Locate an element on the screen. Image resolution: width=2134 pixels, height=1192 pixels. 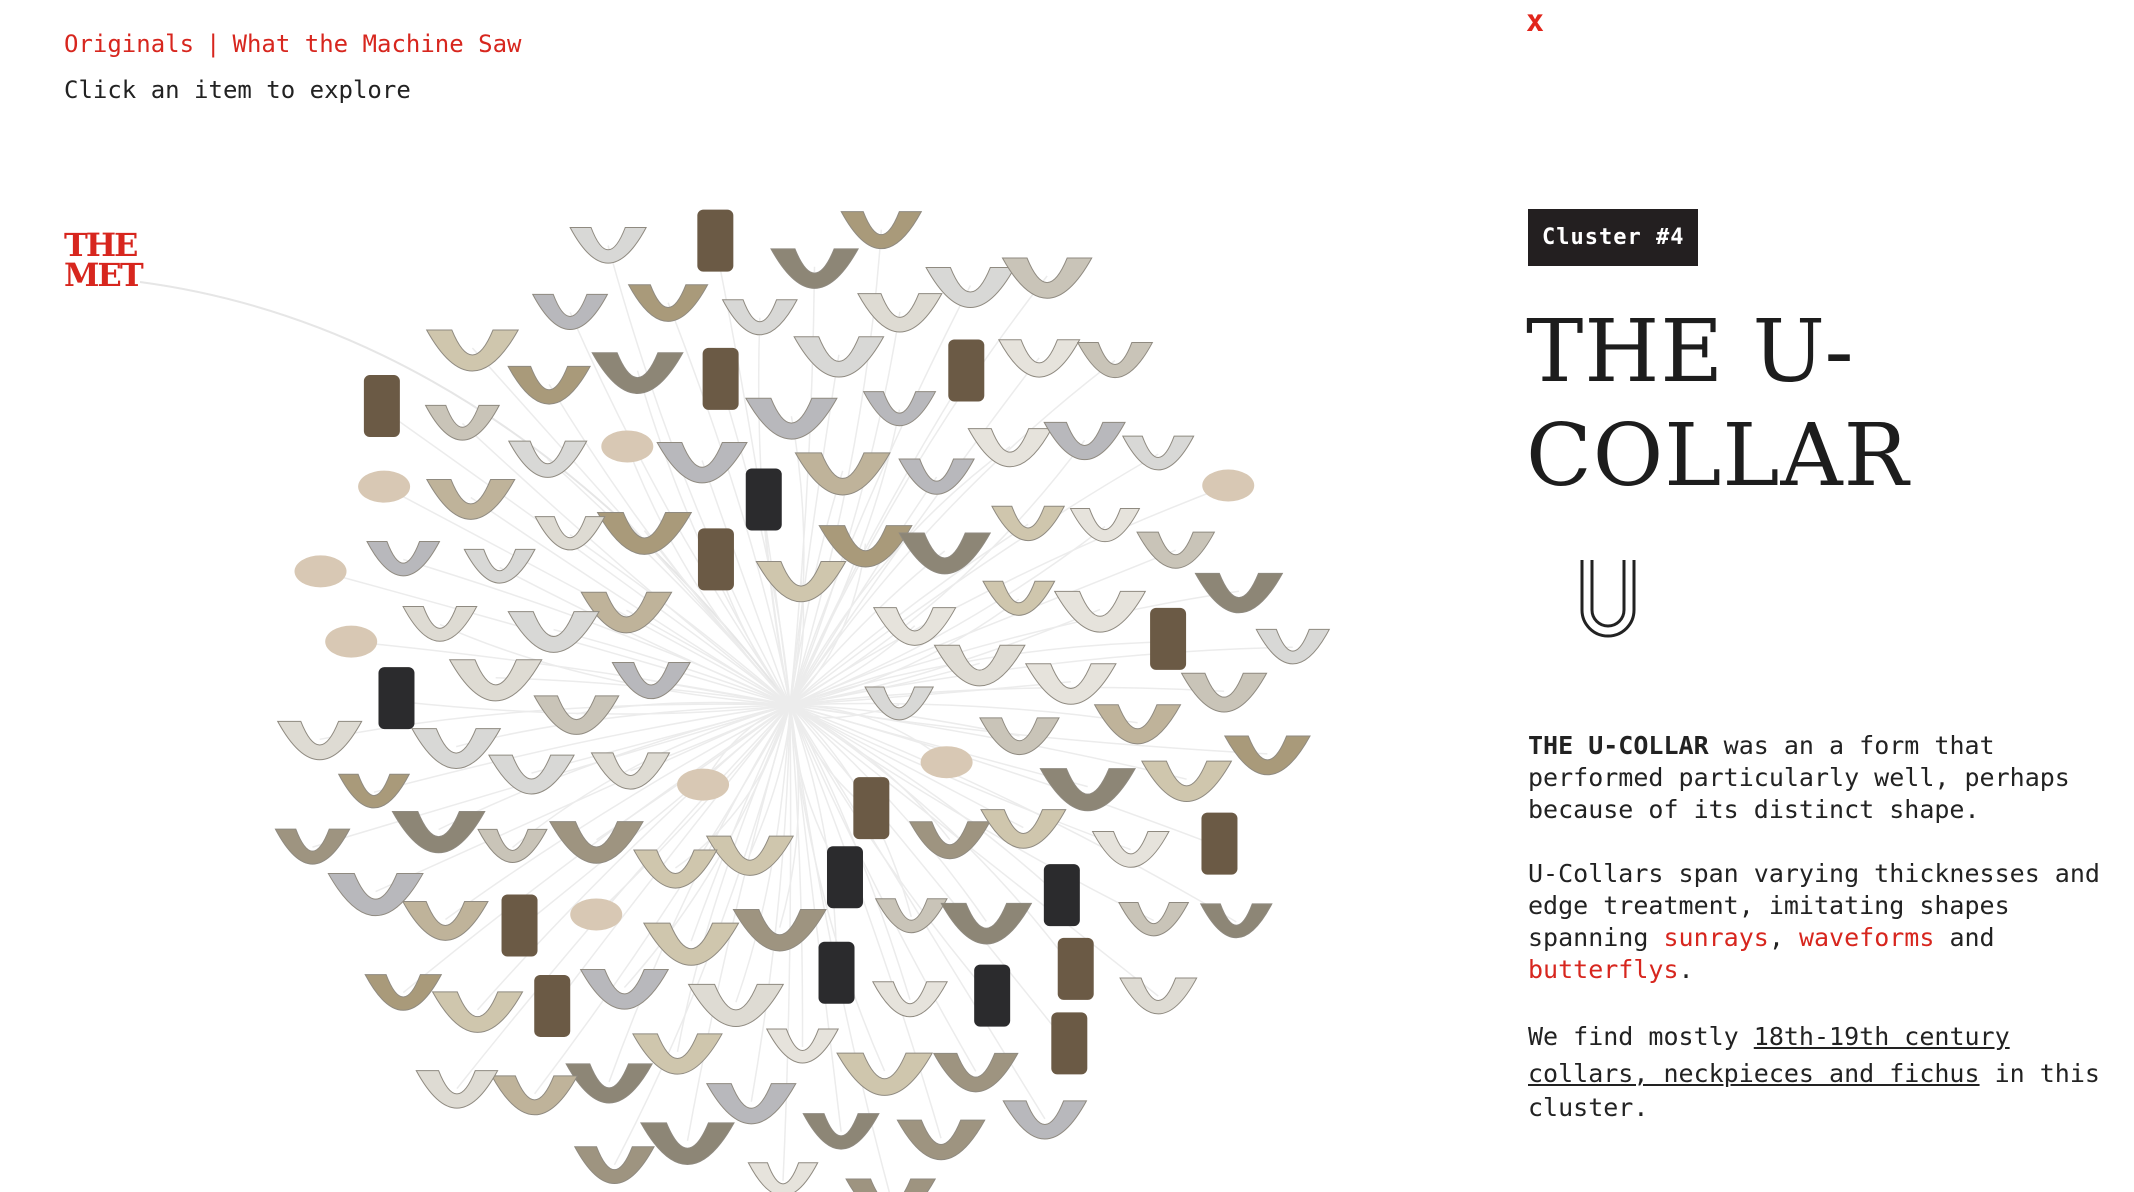
breadcrumb: Originals | What the Machine Saw is located at coordinates (292, 44).